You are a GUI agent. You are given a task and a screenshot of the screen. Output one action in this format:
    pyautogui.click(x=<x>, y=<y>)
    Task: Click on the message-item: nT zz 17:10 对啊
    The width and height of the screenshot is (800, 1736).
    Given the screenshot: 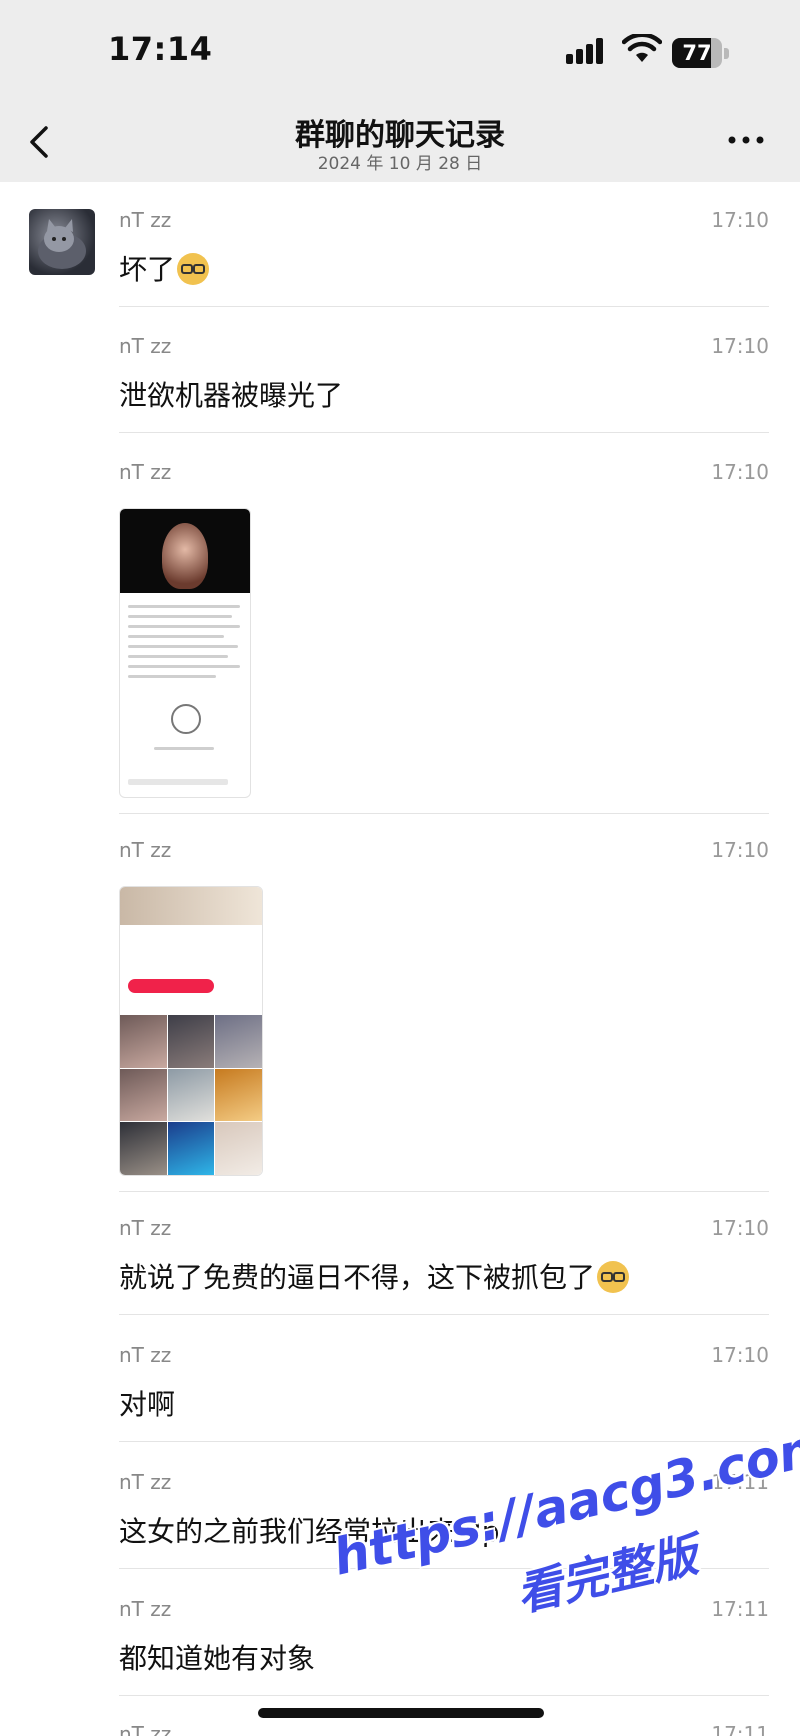 What is the action you would take?
    pyautogui.click(x=444, y=1393)
    